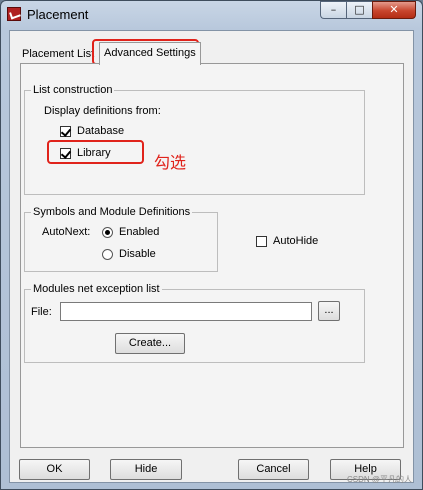  Describe the element at coordinates (146, 469) in the screenshot. I see `hide-button: Hide` at that location.